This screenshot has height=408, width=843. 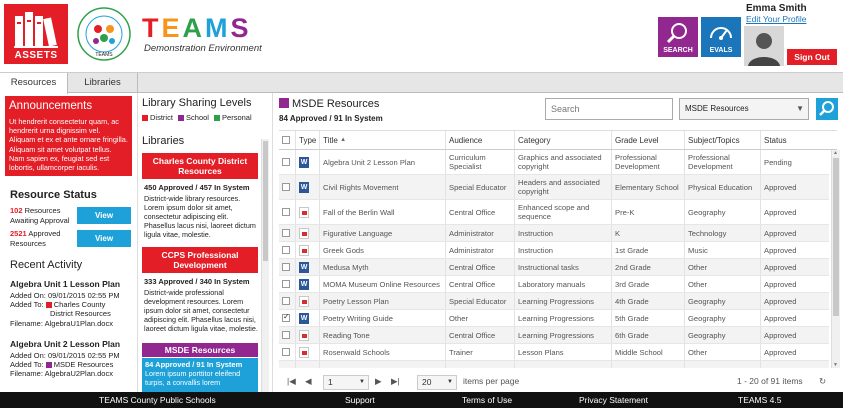 What do you see at coordinates (382, 364) in the screenshot?
I see `cell-title: Trigonometry Review` at bounding box center [382, 364].